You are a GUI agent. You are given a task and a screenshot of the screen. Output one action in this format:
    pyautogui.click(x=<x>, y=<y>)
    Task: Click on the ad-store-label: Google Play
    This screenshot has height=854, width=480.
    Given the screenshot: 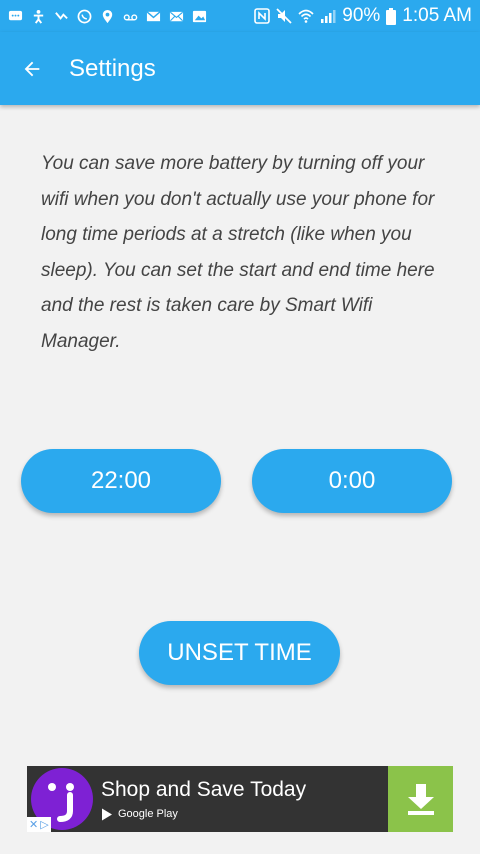 What is the action you would take?
    pyautogui.click(x=148, y=814)
    